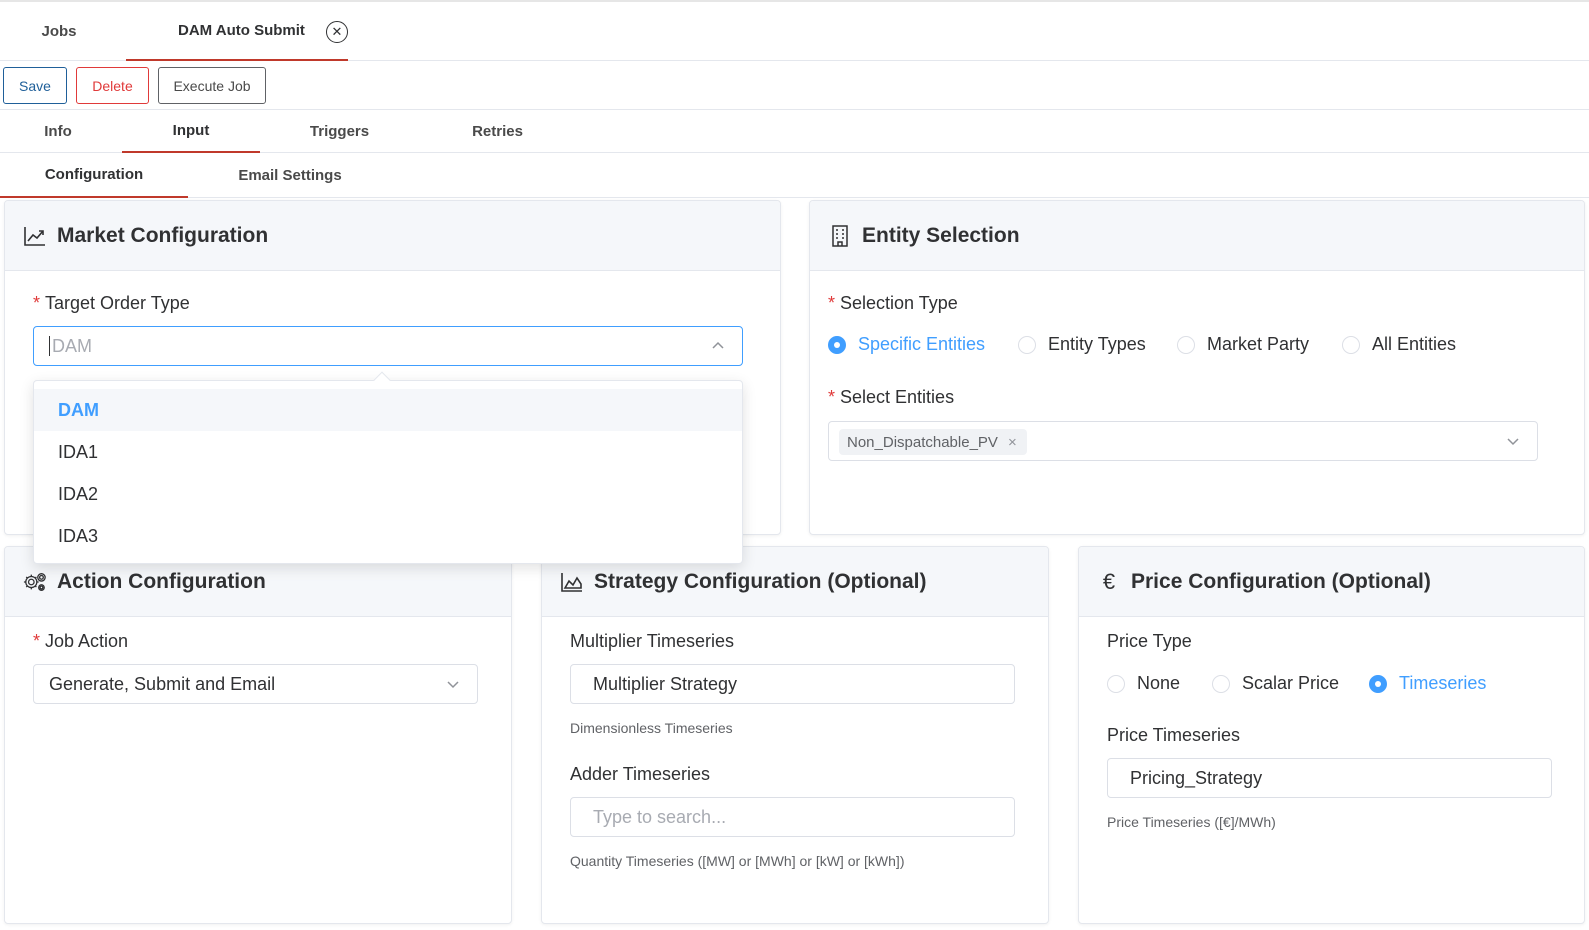 The width and height of the screenshot is (1589, 930). What do you see at coordinates (339, 131) in the screenshot?
I see `tab-triggers: Triggers` at bounding box center [339, 131].